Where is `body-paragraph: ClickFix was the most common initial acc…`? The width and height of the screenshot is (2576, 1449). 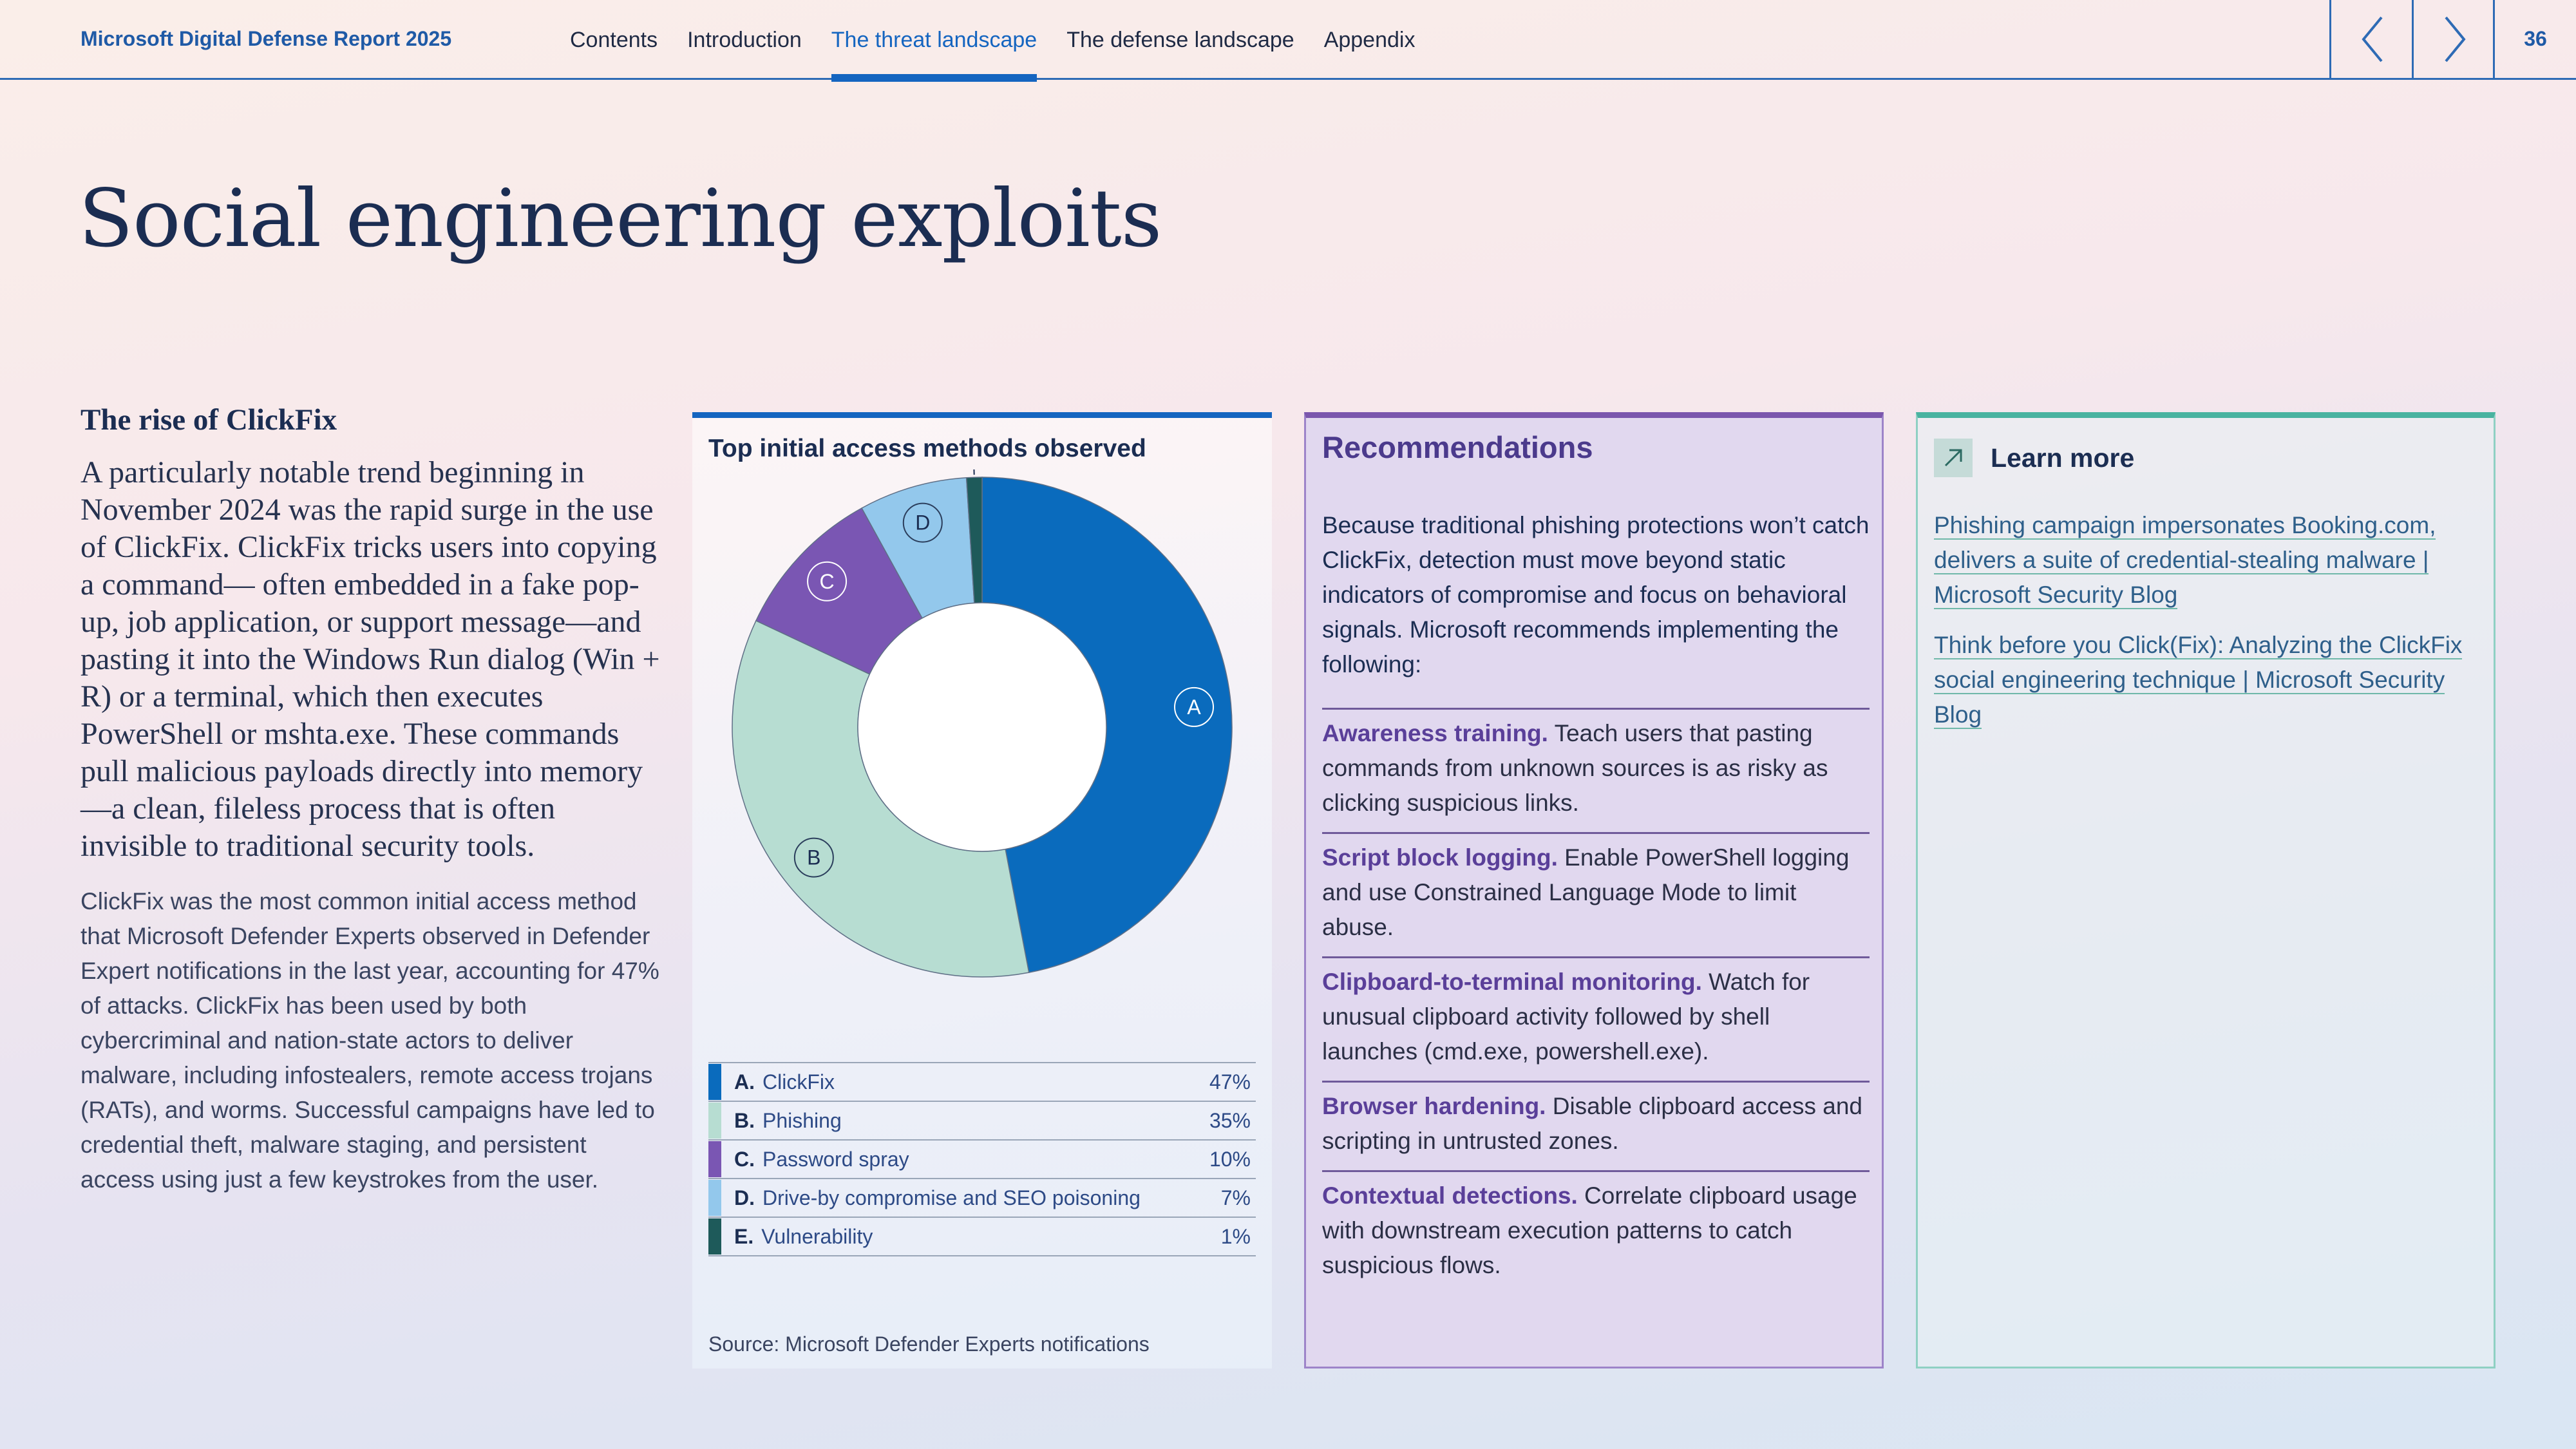
body-paragraph: ClickFix was the most common initial acc… is located at coordinates (369, 1040).